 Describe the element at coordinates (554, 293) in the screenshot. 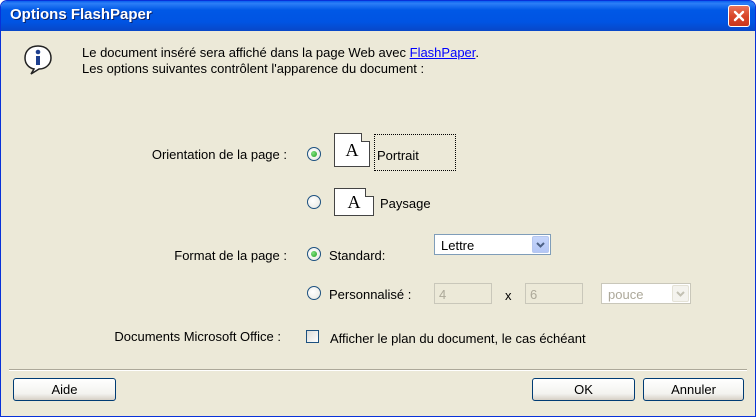

I see `custom-height-input: 6` at that location.